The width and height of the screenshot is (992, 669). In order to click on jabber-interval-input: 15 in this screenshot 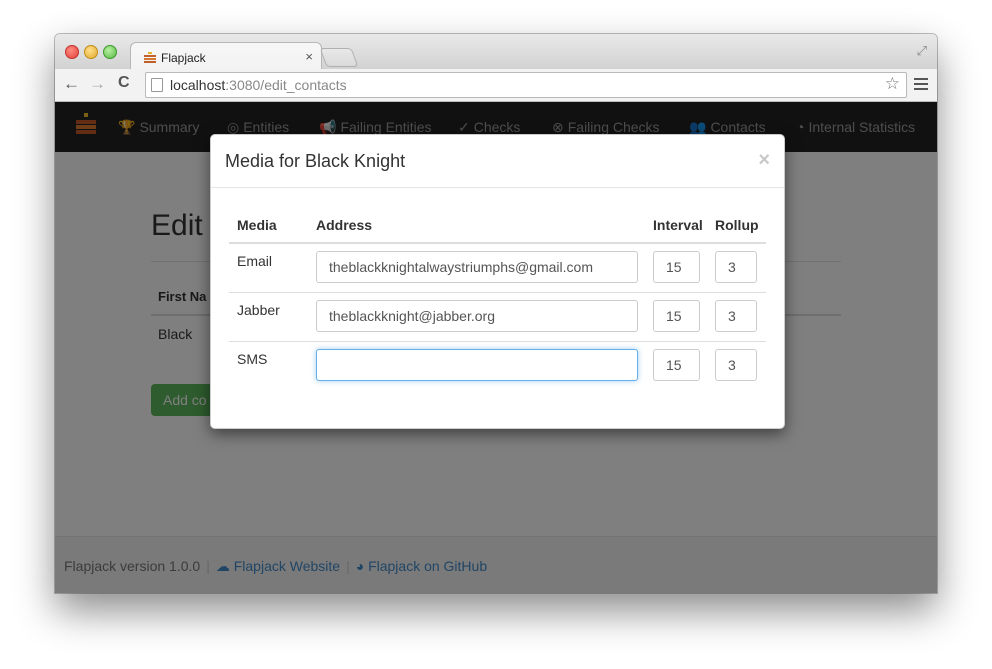, I will do `click(676, 316)`.